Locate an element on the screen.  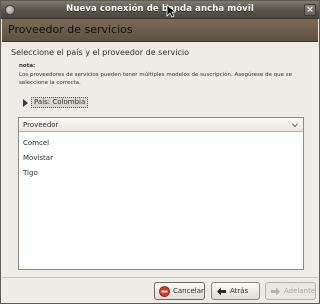
cancel-label: Cancelar is located at coordinates (188, 291).